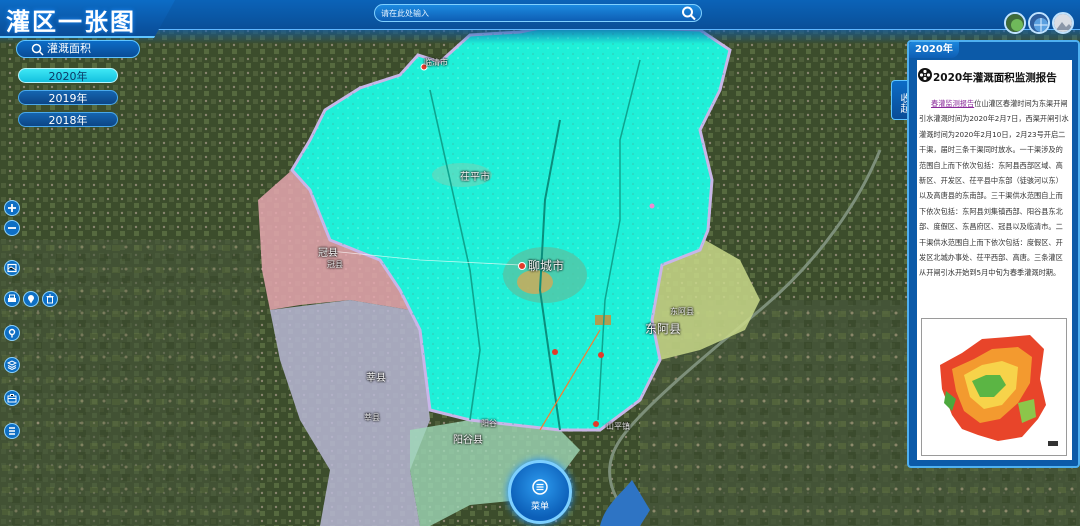 Image resolution: width=1080 pixels, height=526 pixels. What do you see at coordinates (68, 75) in the screenshot?
I see `year-button-2020: 2020年` at bounding box center [68, 75].